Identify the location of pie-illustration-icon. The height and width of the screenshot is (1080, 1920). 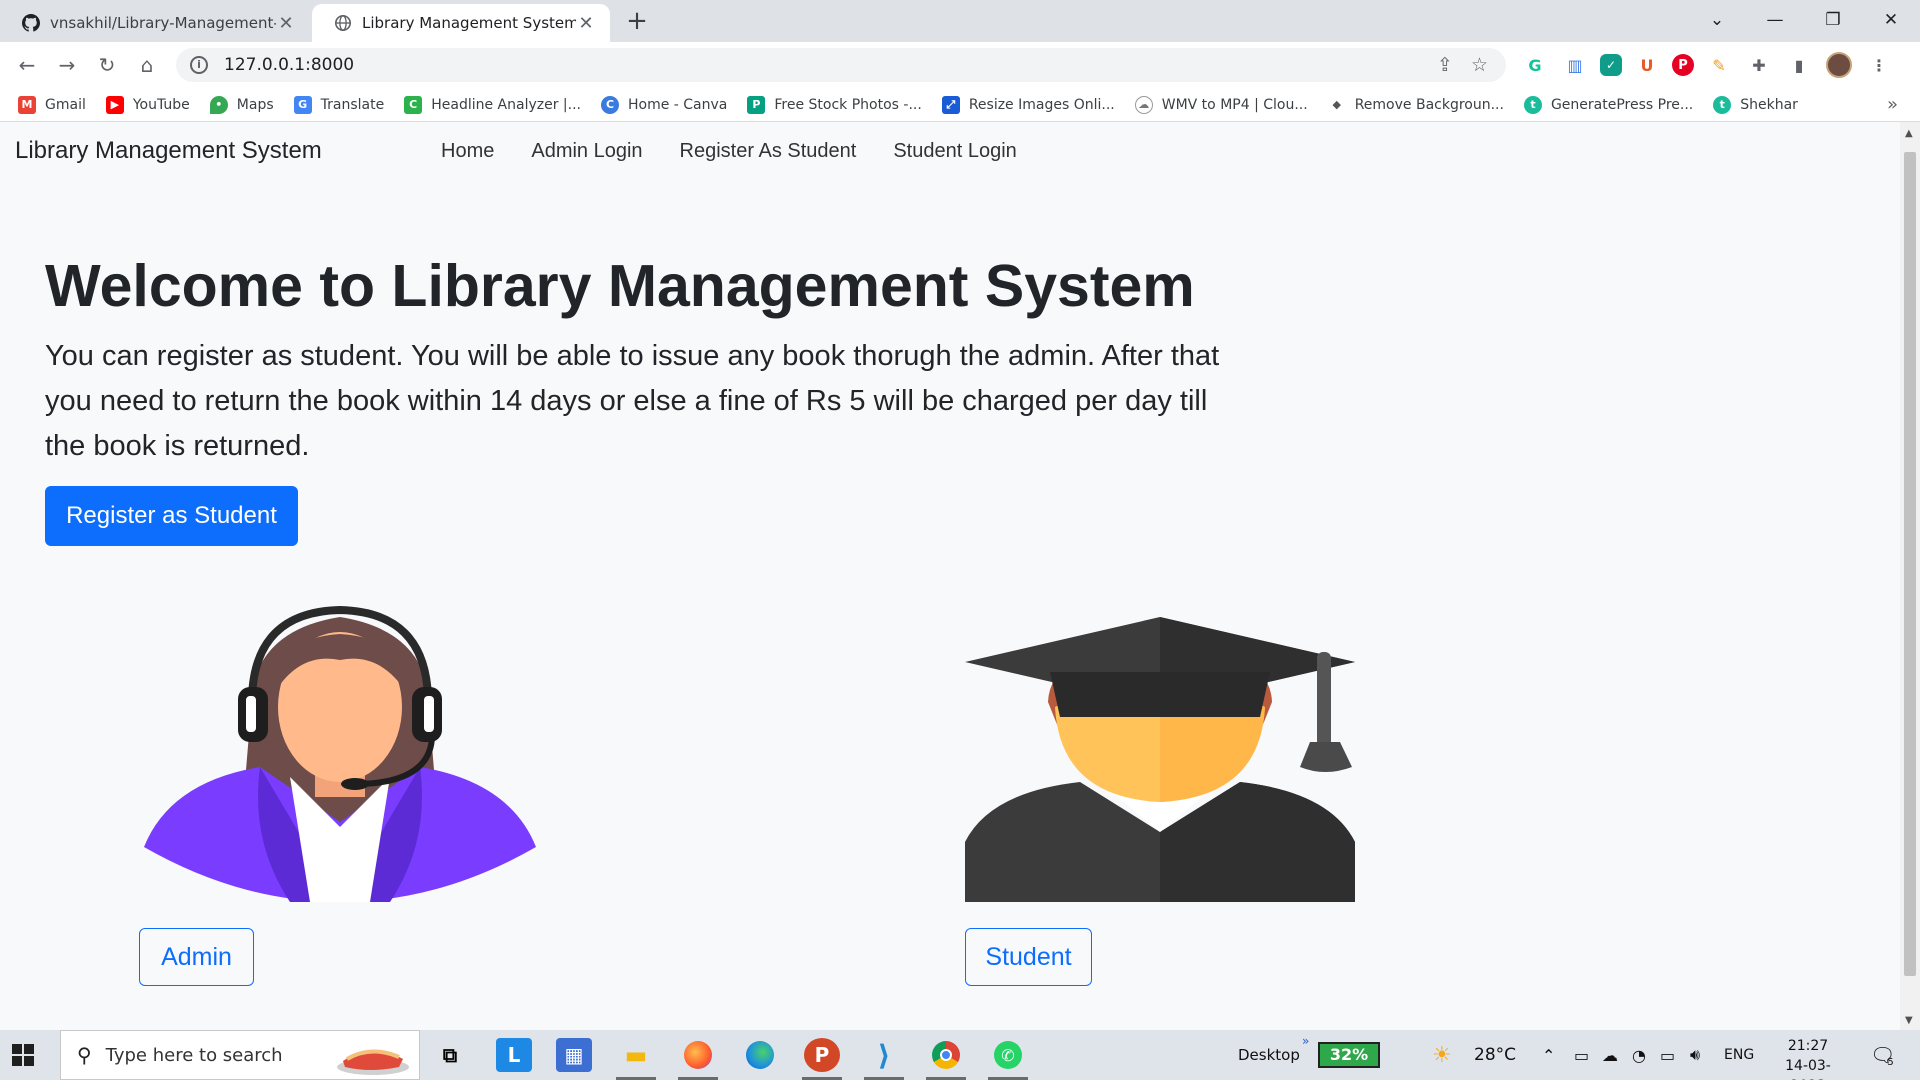
(373, 1062).